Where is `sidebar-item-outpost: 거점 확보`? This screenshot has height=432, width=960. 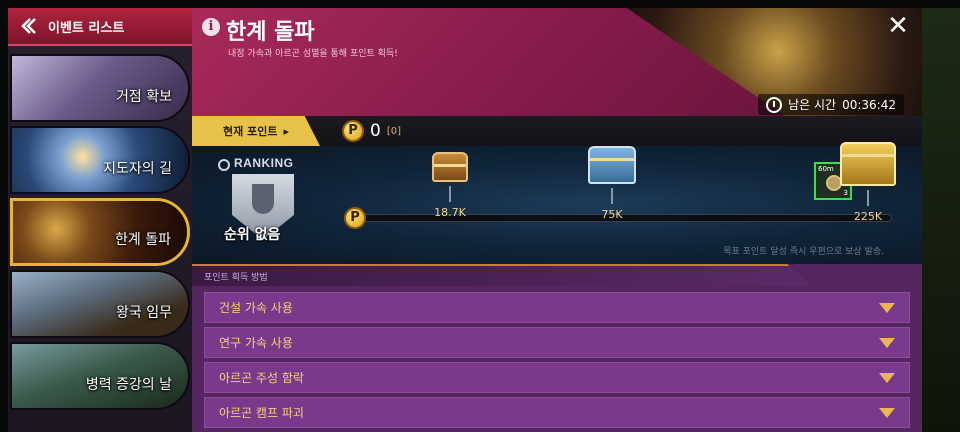
sidebar-item-outpost: 거점 확보 is located at coordinates (100, 88).